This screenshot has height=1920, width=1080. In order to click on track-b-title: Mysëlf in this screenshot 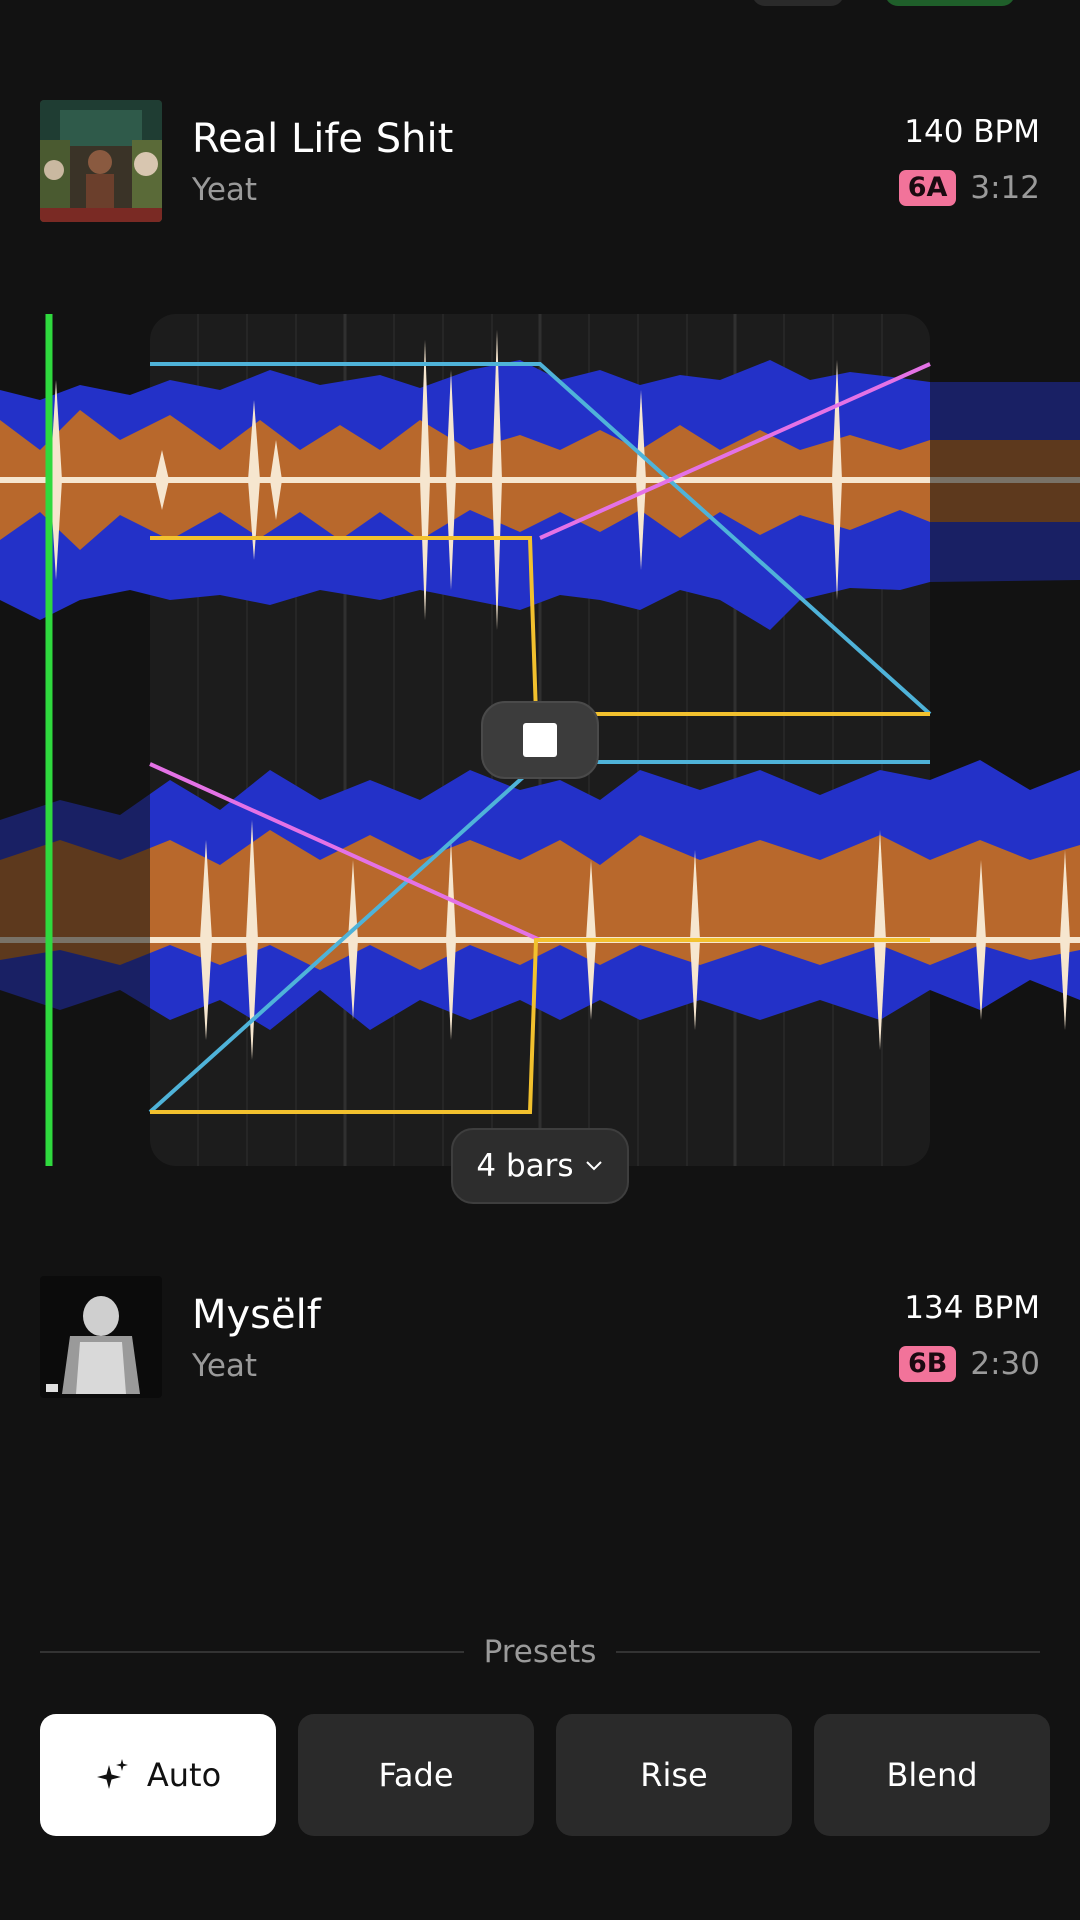, I will do `click(256, 1315)`.